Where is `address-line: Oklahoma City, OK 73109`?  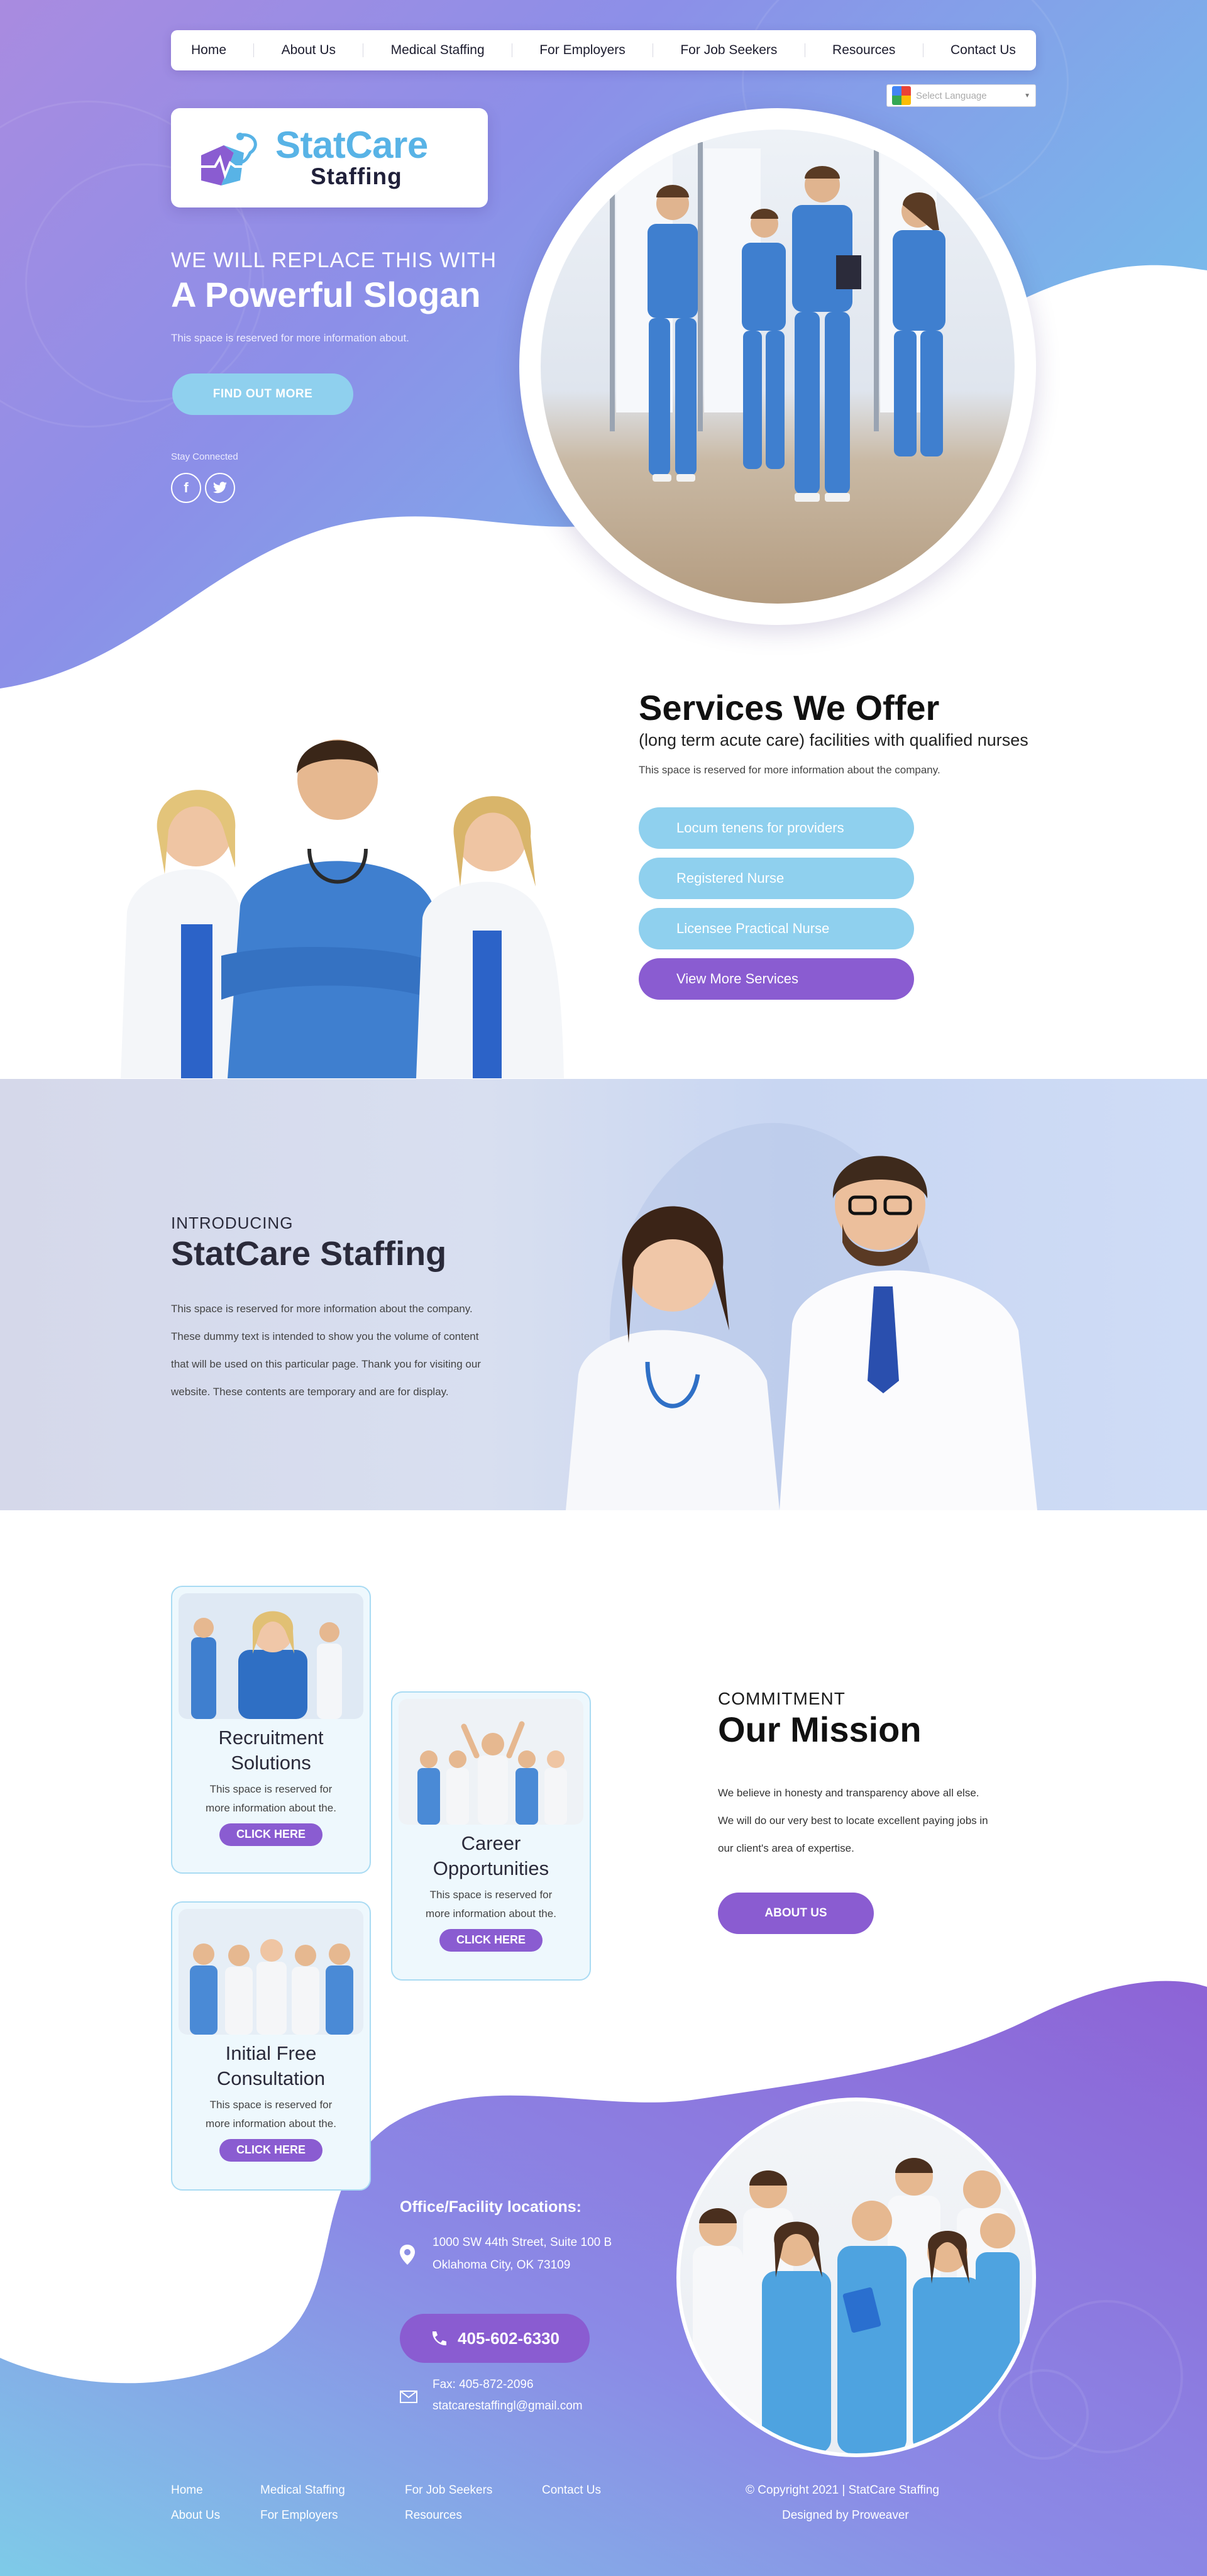 address-line: Oklahoma City, OK 73109 is located at coordinates (502, 2265).